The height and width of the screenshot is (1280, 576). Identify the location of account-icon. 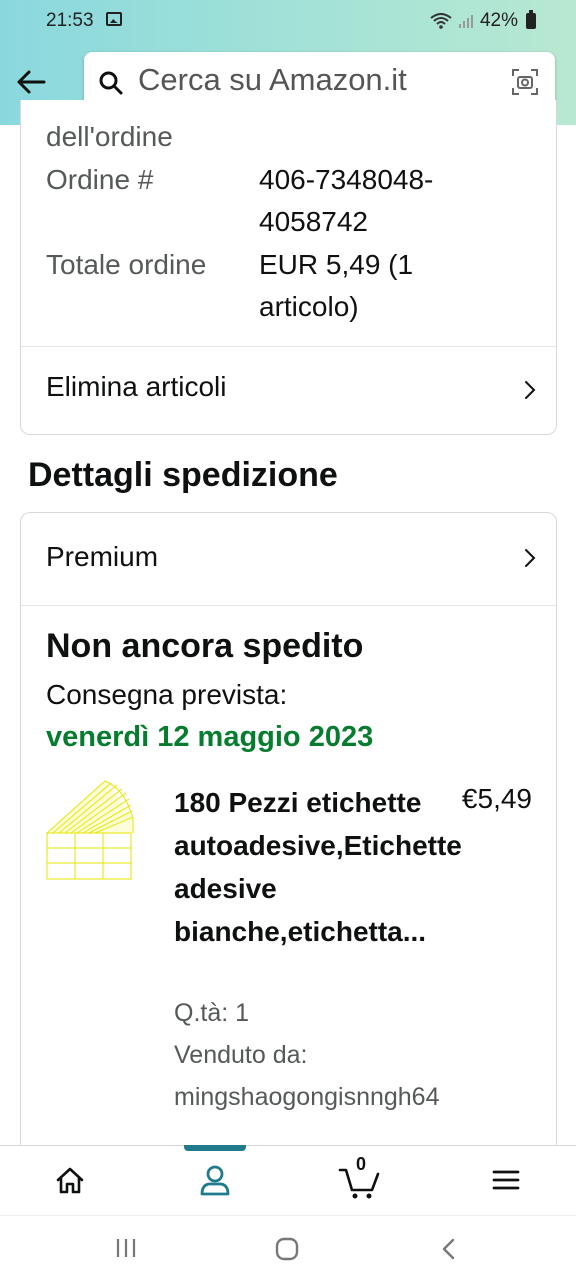
(215, 1180).